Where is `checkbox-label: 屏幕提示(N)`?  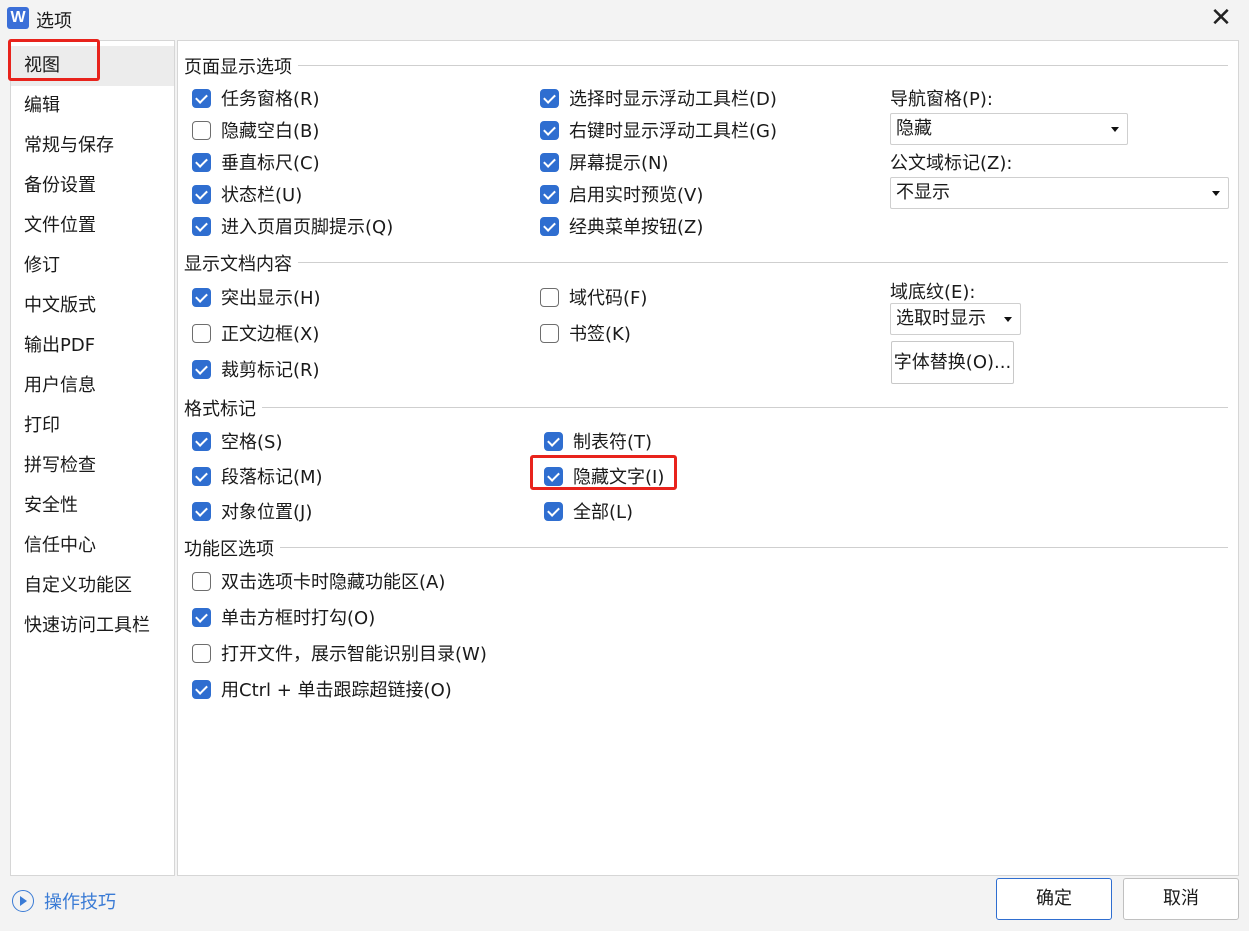
checkbox-label: 屏幕提示(N) is located at coordinates (619, 163).